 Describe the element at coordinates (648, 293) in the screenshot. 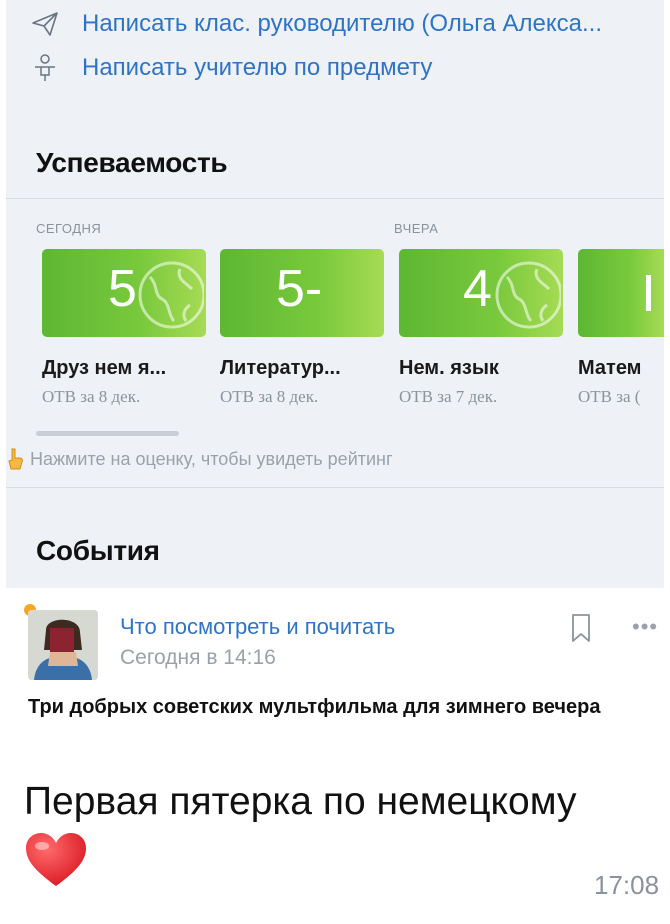

I see `grade-mark-partial` at that location.